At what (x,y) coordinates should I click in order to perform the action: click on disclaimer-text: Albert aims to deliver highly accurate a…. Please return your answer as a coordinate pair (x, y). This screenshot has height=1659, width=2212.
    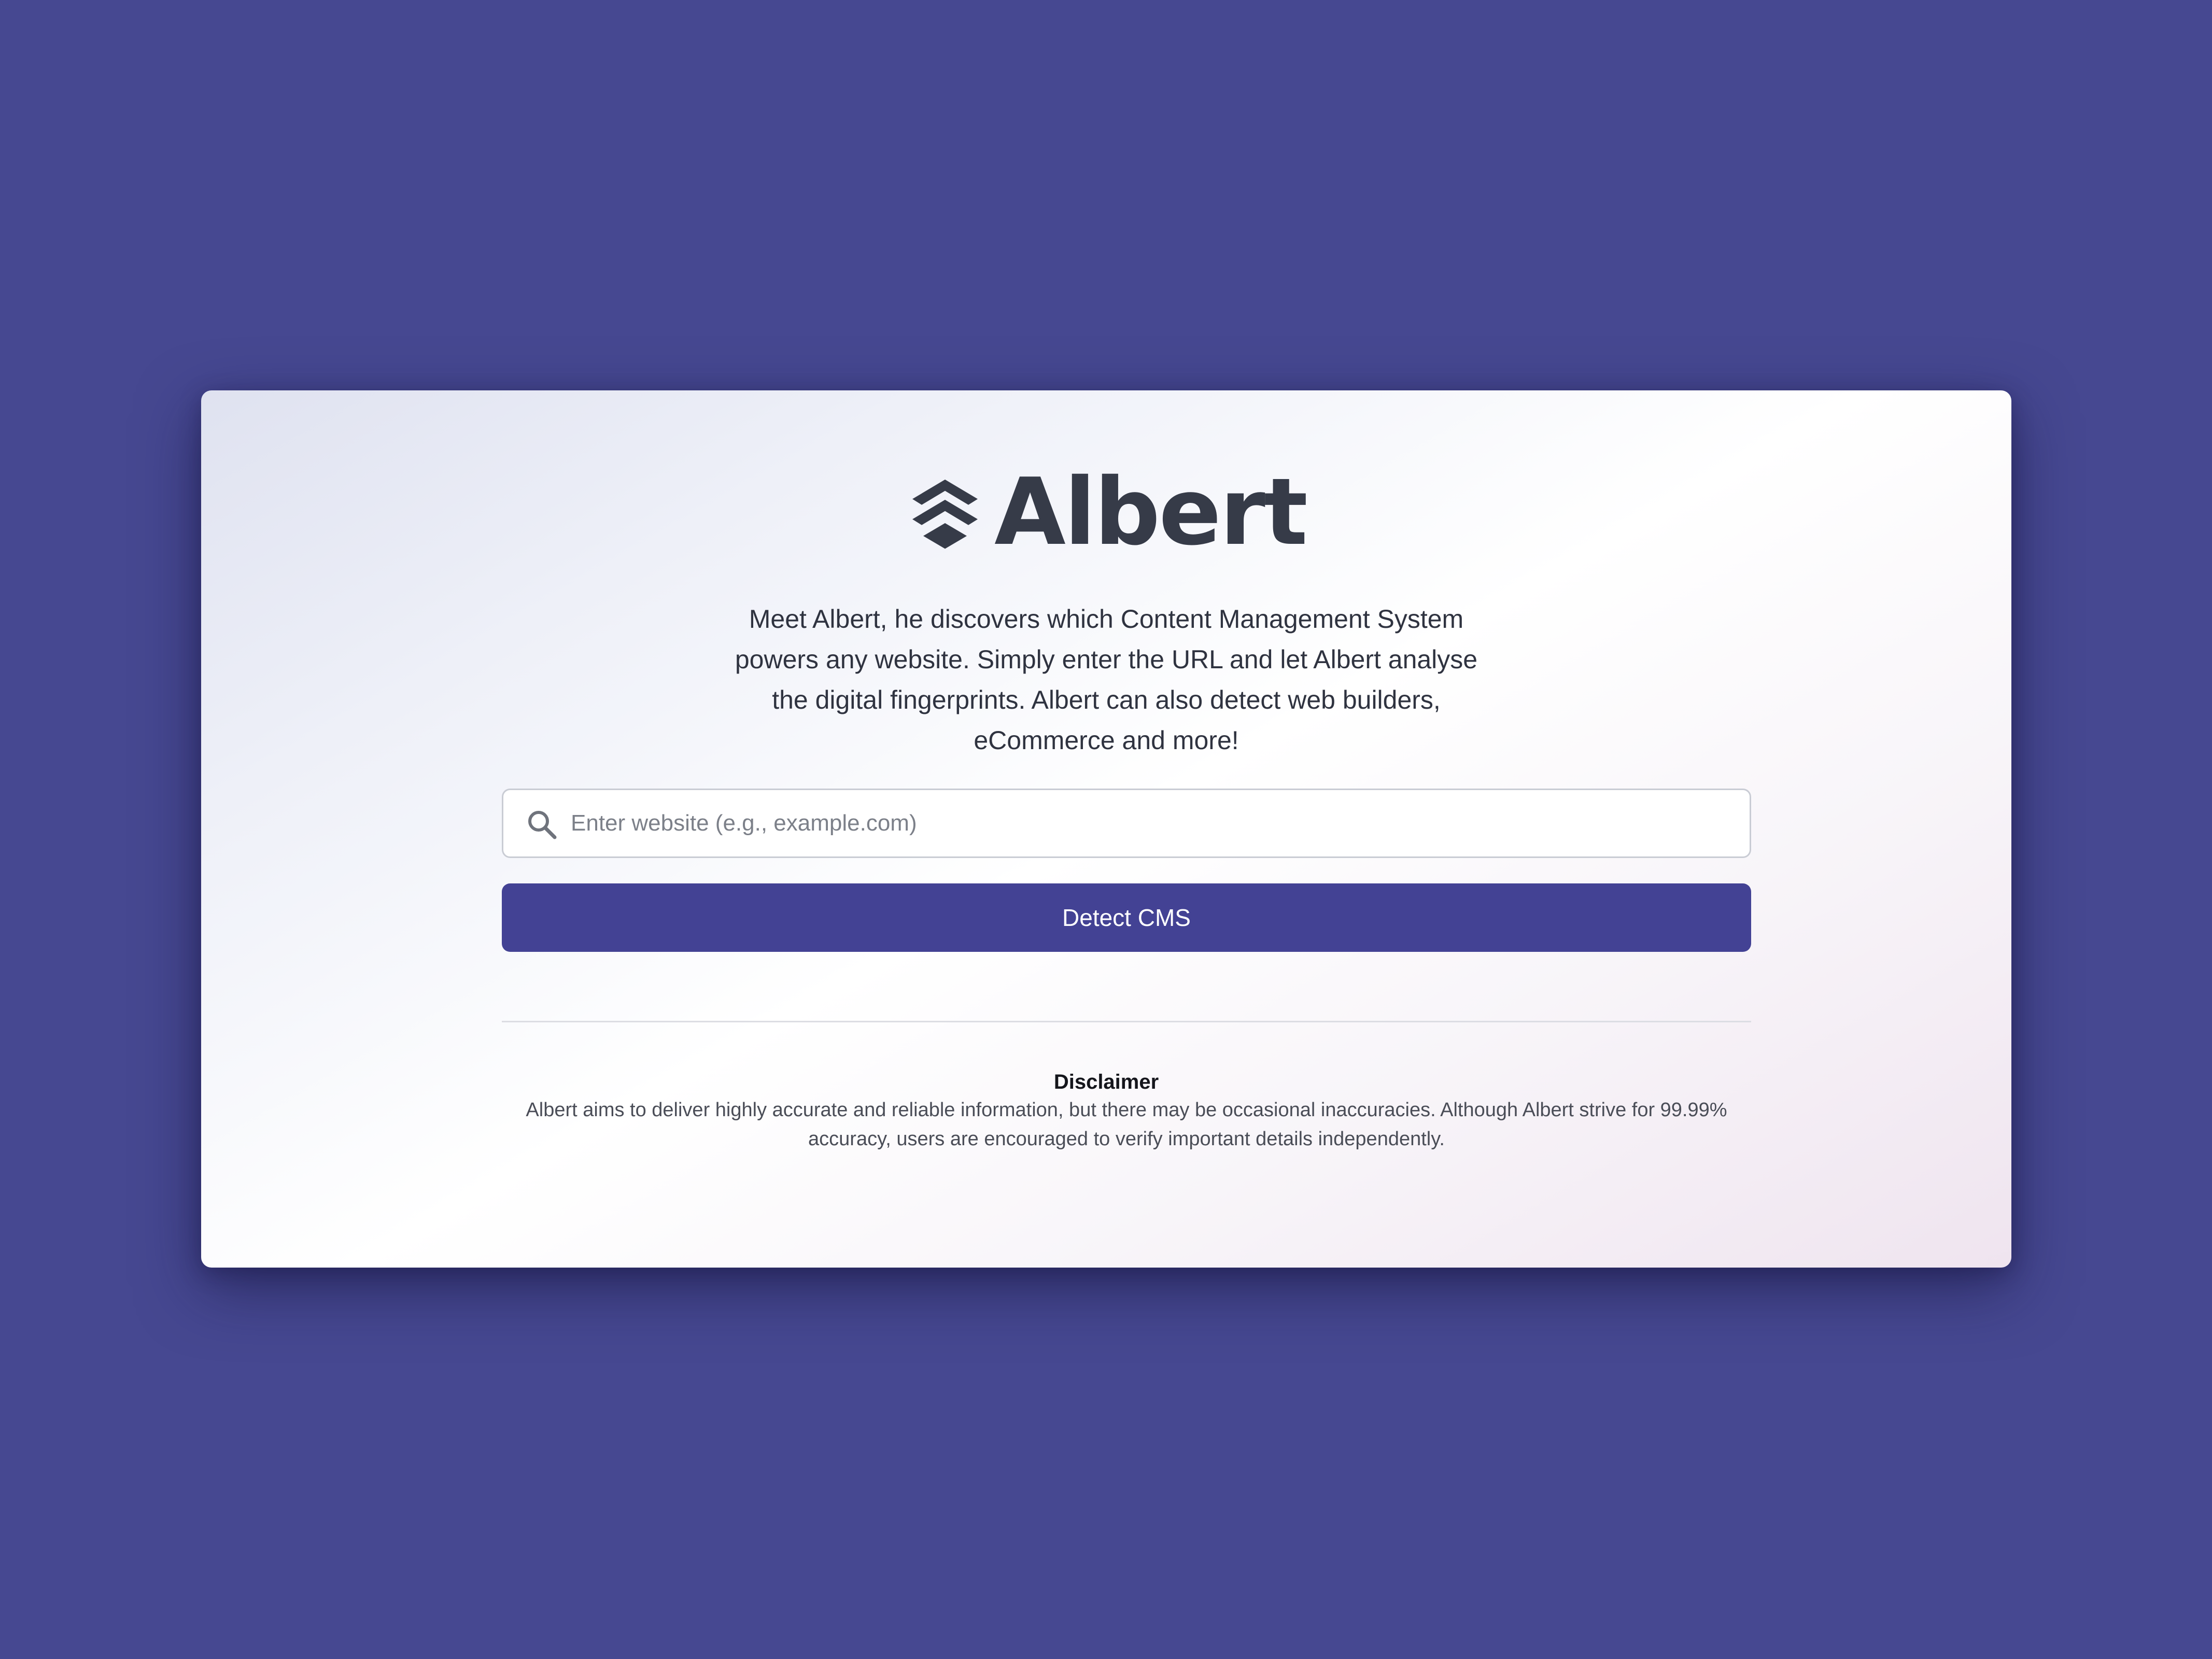
    Looking at the image, I should click on (1126, 1124).